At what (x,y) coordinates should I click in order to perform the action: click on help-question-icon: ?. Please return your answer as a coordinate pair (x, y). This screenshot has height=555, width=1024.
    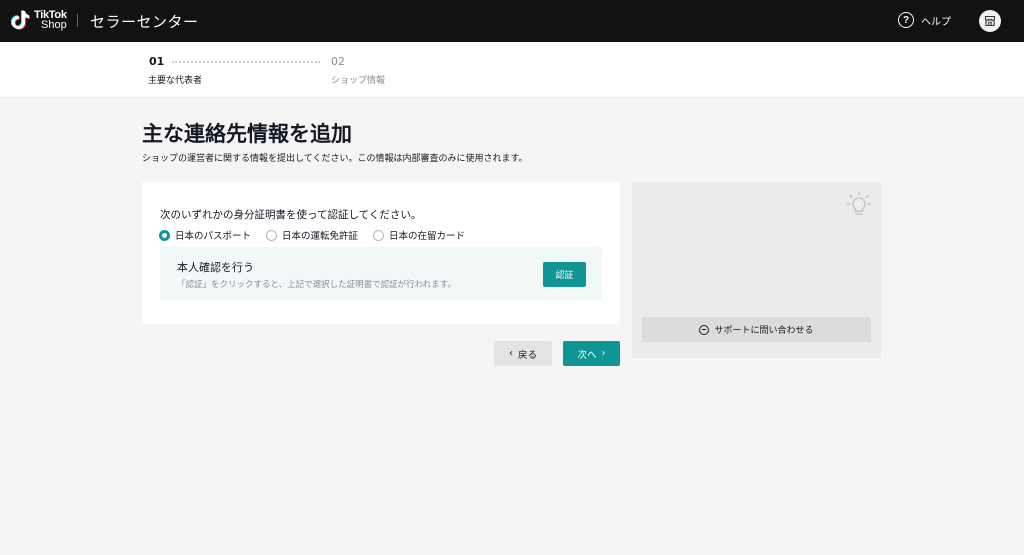
    Looking at the image, I should click on (906, 20).